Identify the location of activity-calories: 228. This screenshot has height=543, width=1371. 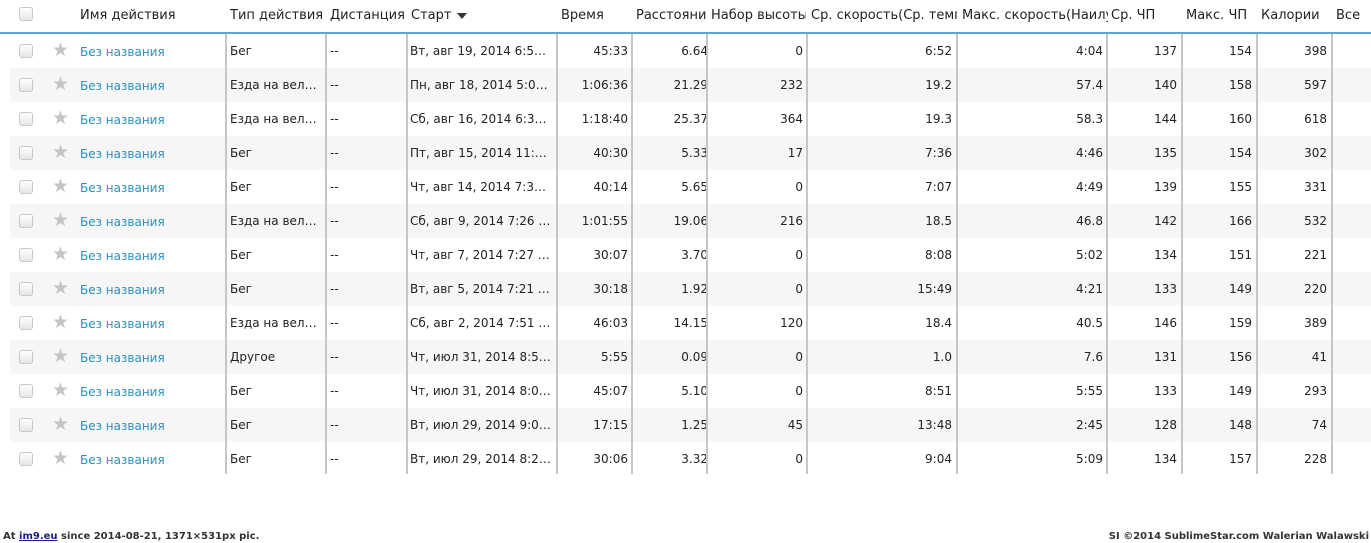
(1315, 459).